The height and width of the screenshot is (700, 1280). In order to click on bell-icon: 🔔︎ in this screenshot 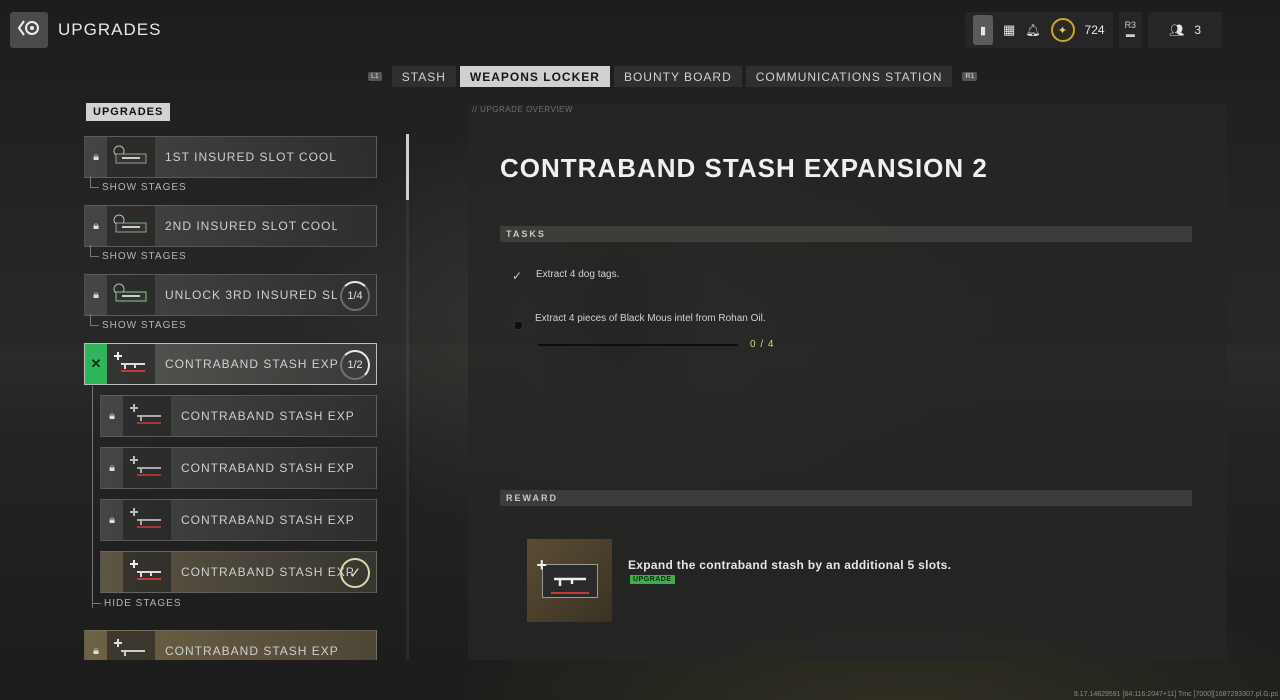, I will do `click(1032, 30)`.